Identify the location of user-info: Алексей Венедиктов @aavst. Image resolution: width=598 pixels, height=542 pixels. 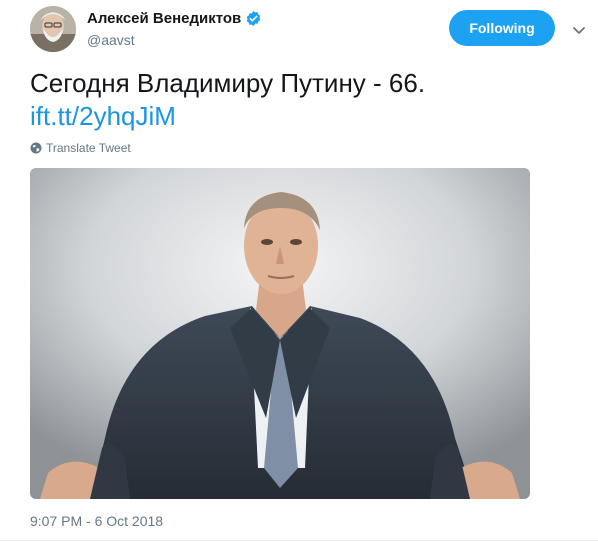
(174, 28).